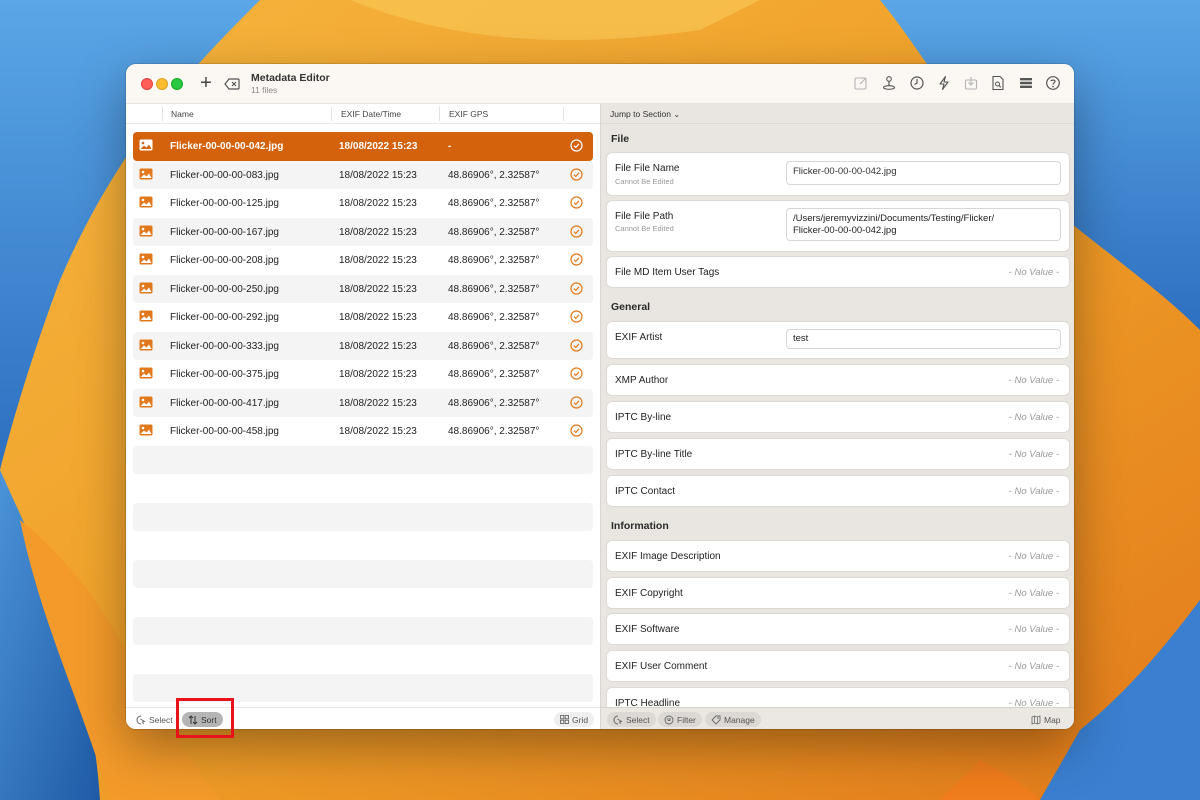  What do you see at coordinates (838, 491) in the screenshot?
I see `field-card-iptc-contact: IPTC Contact - No Value -` at bounding box center [838, 491].